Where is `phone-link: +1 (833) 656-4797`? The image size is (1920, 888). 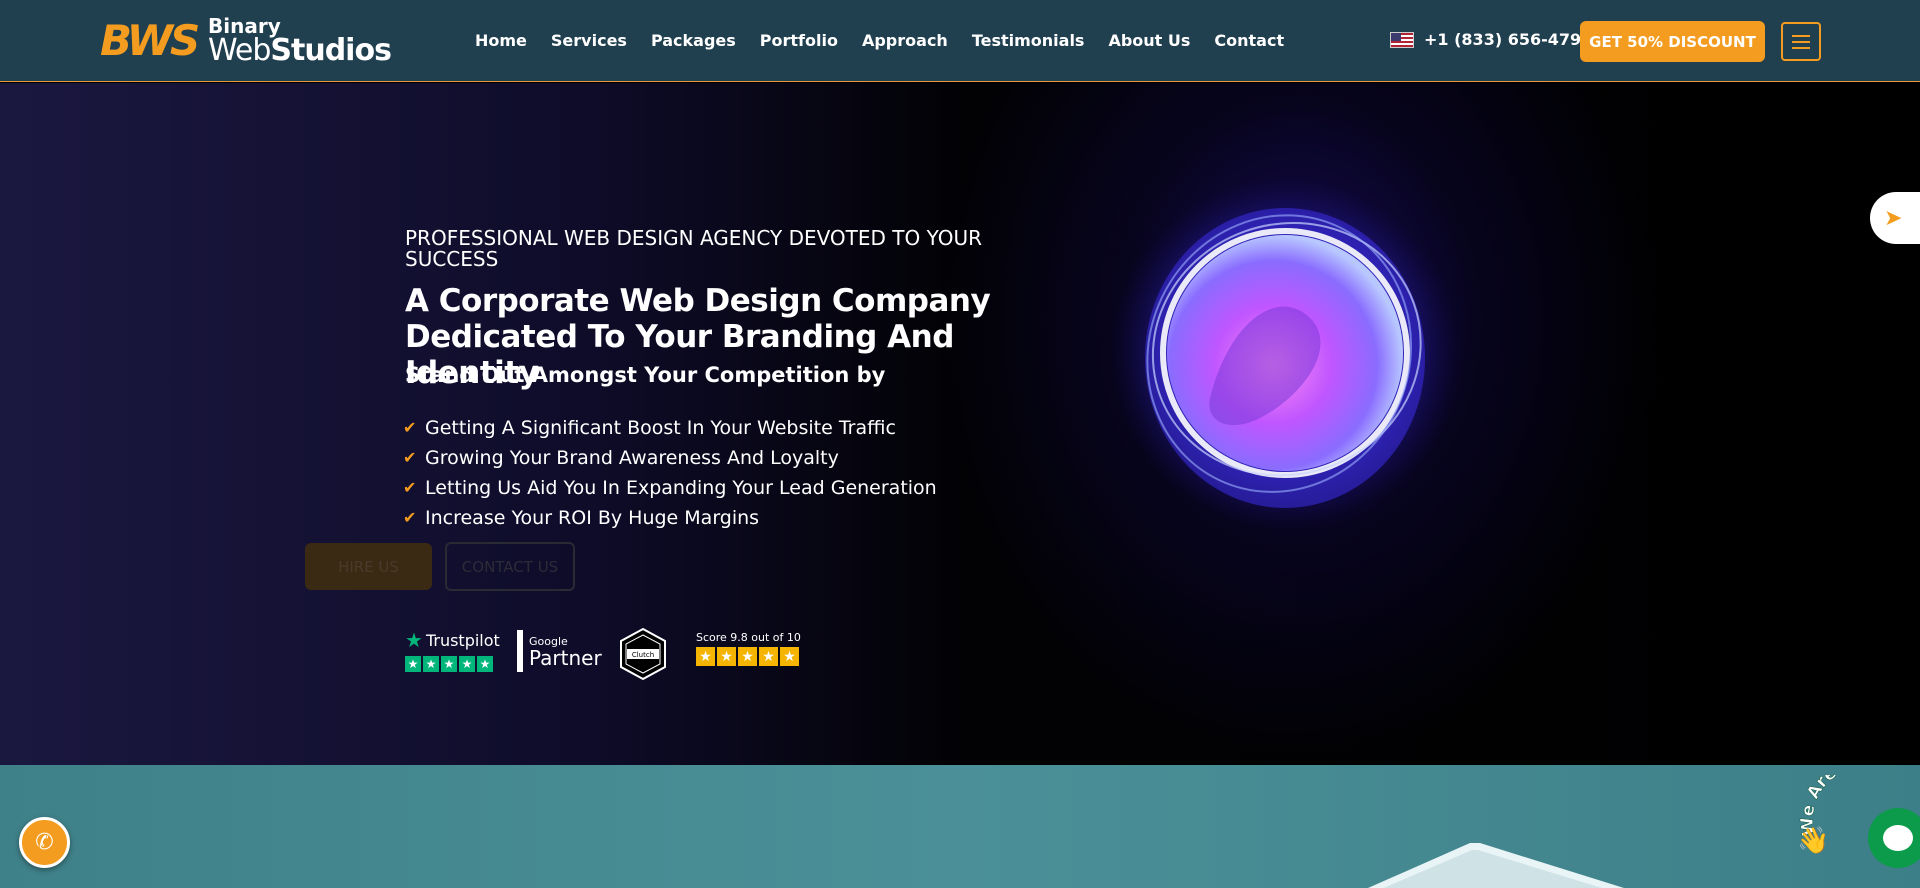
phone-link: +1 (833) 656-4797 is located at coordinates (1491, 39).